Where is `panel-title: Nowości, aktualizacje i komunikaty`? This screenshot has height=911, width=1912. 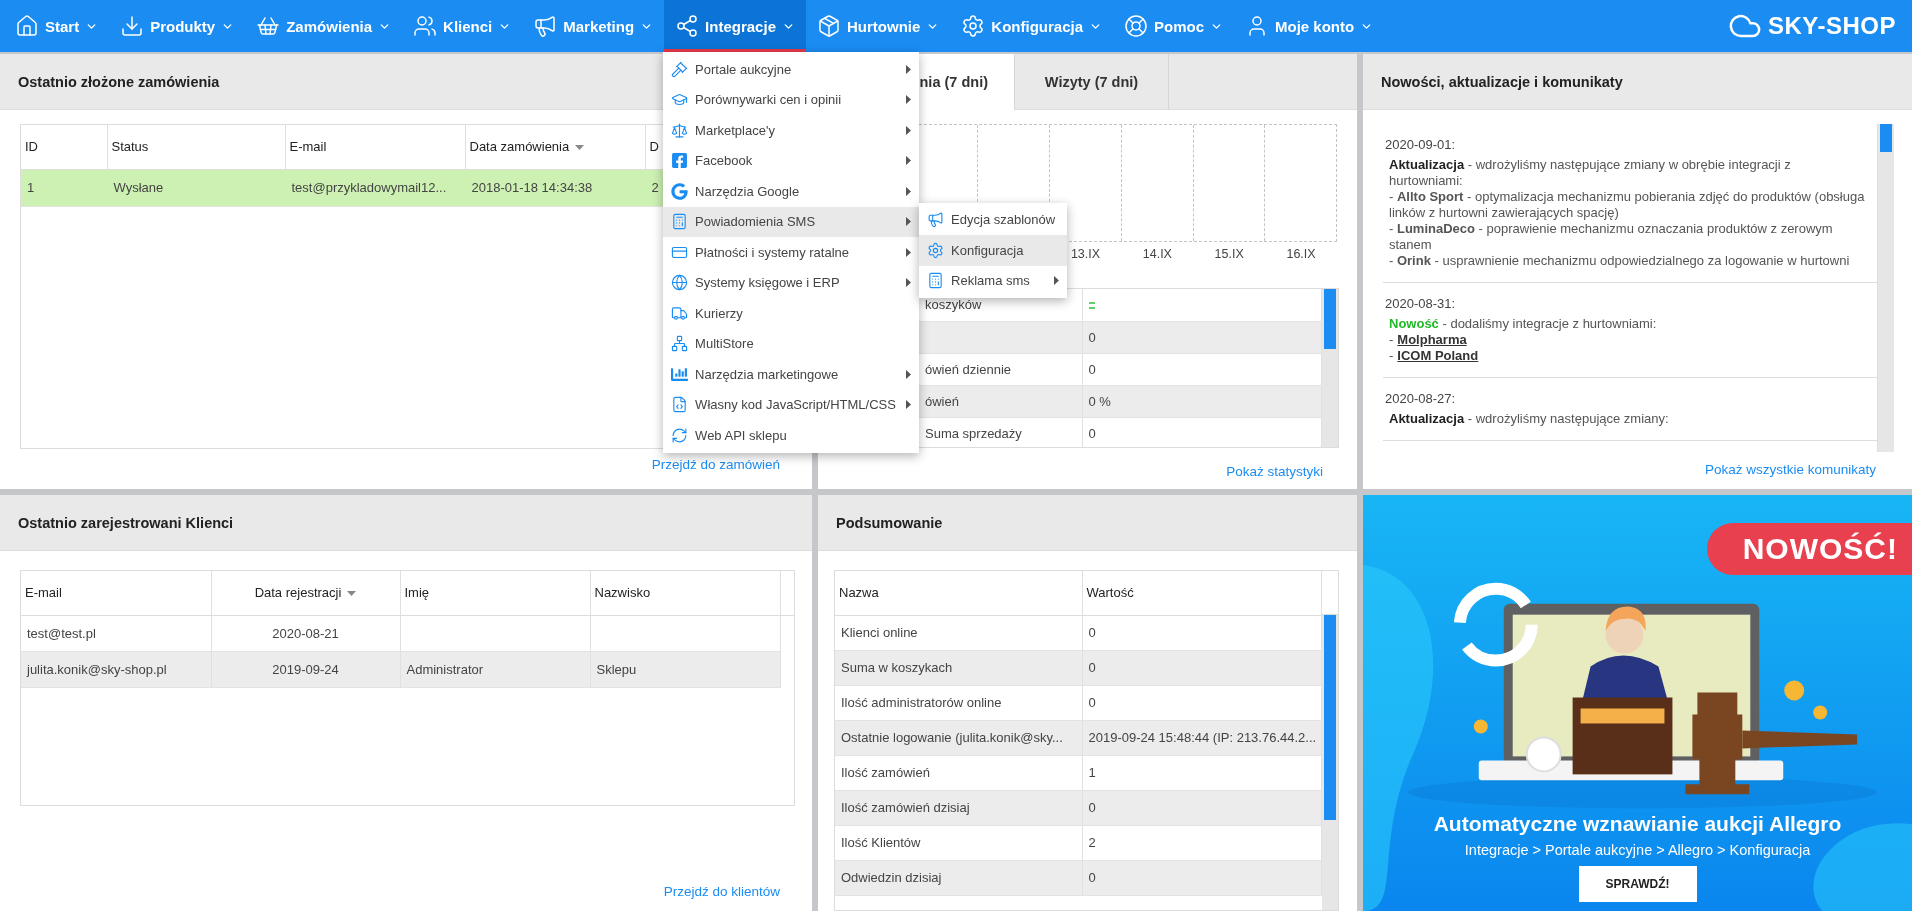
panel-title: Nowości, aktualizacje i komunikaty is located at coordinates (1637, 82).